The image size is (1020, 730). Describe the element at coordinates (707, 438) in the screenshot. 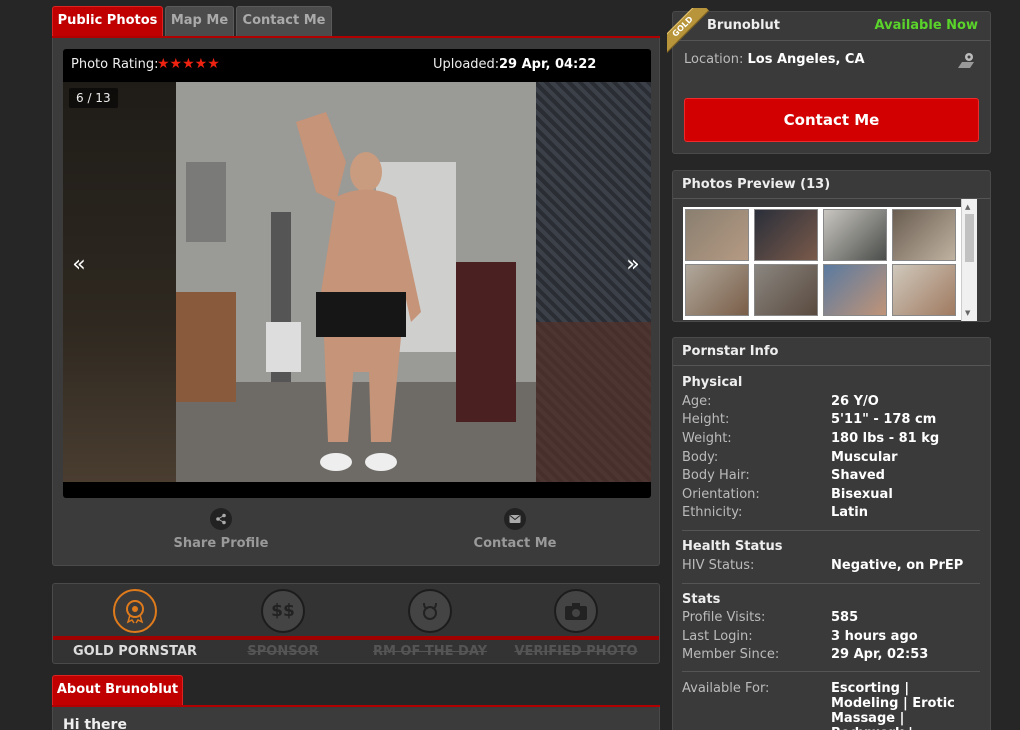

I see `info-key: Weight:` at that location.